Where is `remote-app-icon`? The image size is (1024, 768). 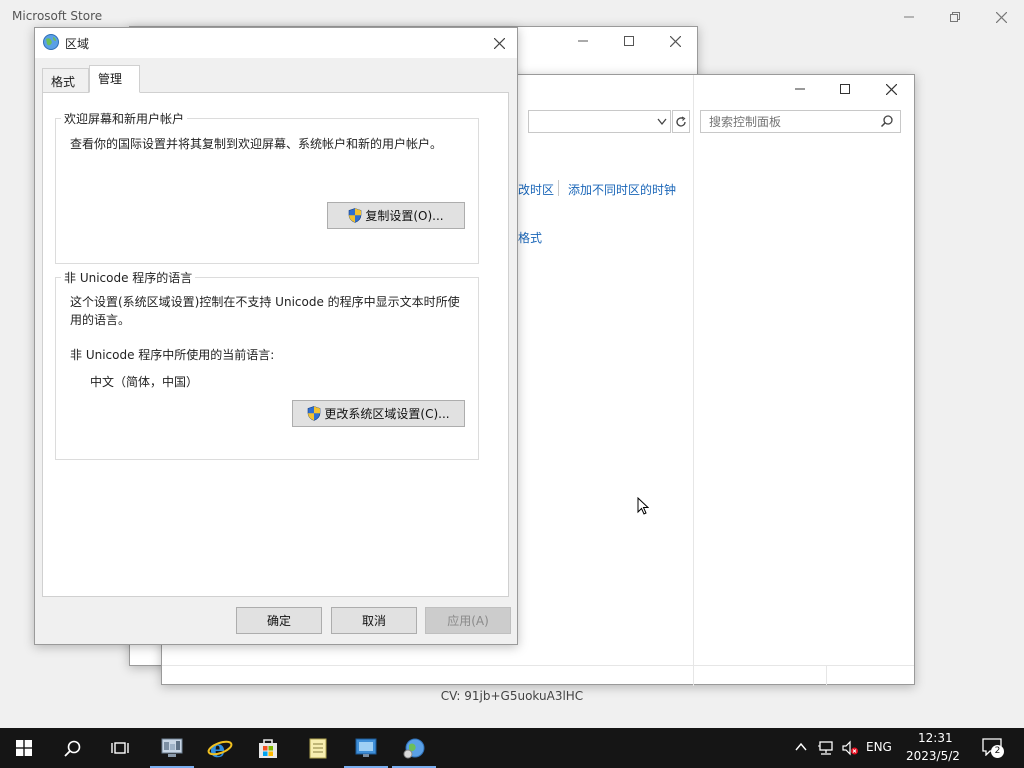
remote-app-icon is located at coordinates (366, 747).